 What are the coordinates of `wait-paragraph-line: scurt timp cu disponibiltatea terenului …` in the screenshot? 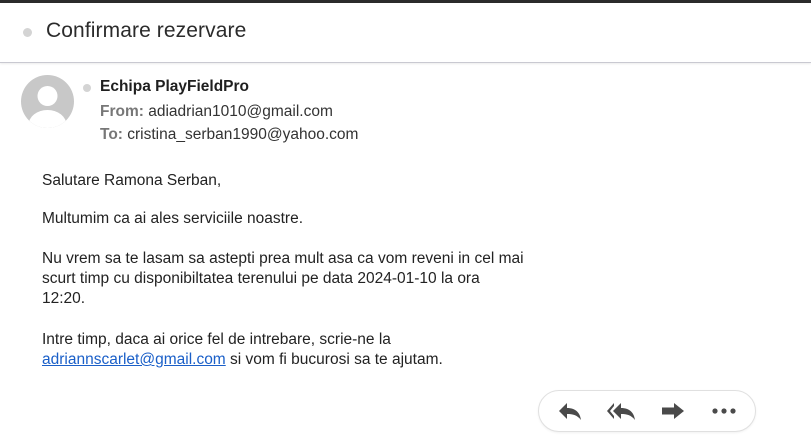 It's located at (261, 278).